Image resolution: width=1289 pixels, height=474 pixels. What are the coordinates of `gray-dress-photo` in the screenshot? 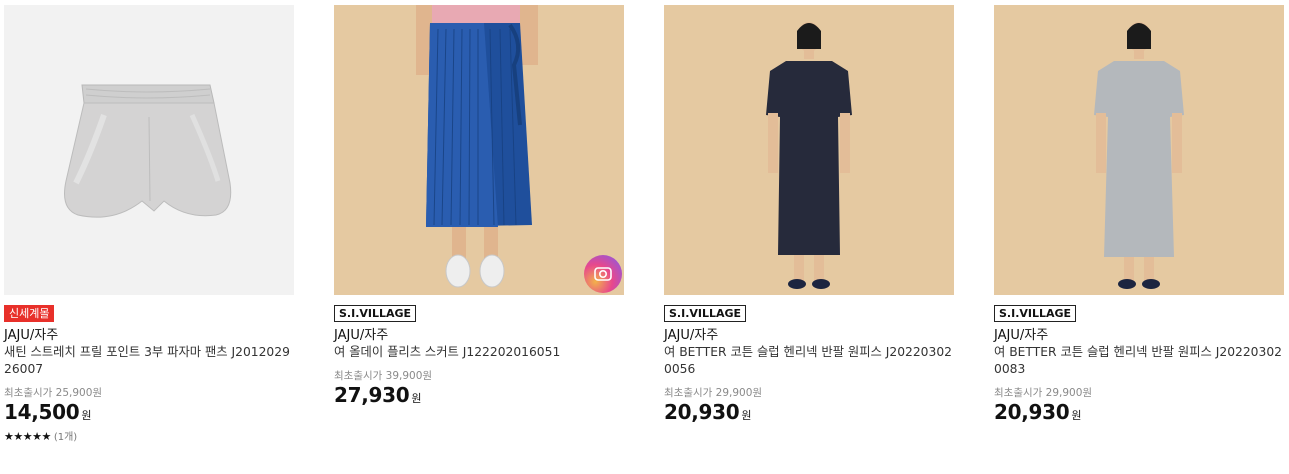 It's located at (1139, 155).